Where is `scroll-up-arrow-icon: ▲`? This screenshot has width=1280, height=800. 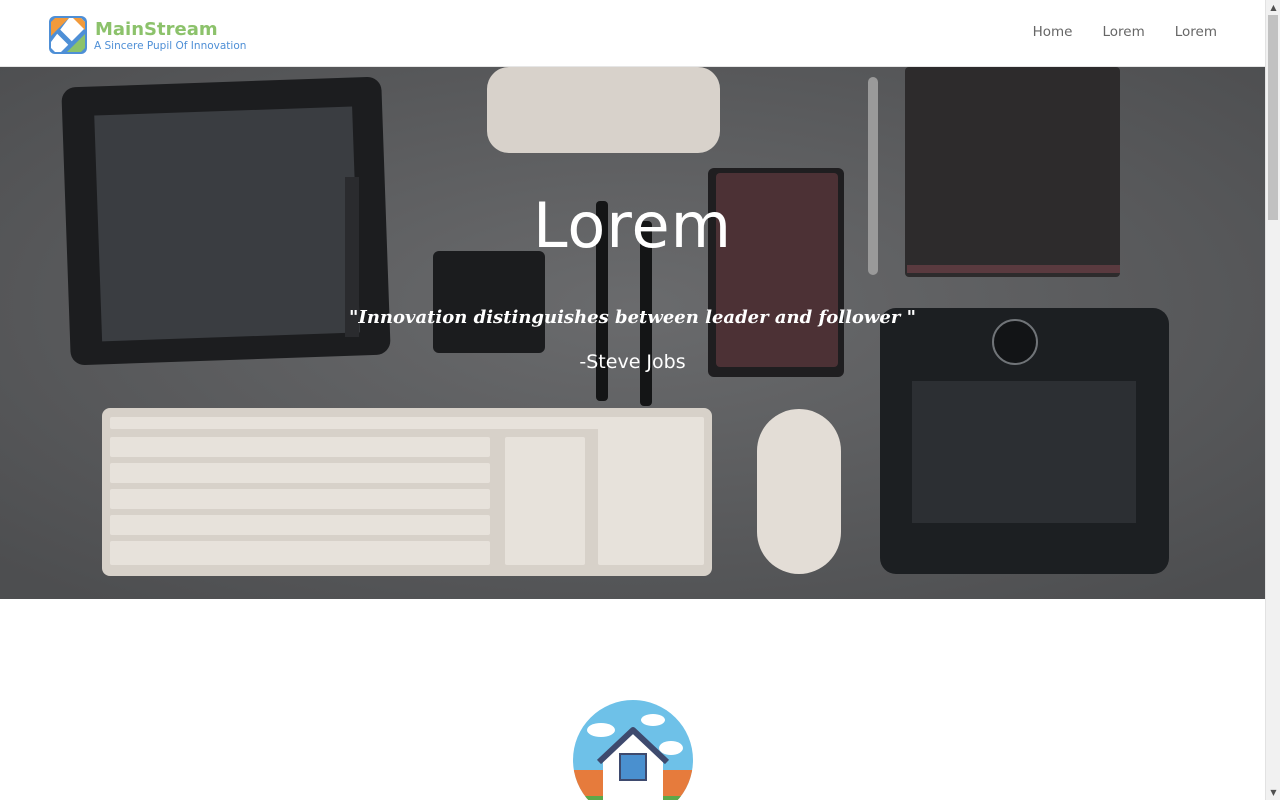
scroll-up-arrow-icon: ▲ is located at coordinates (1273, 7).